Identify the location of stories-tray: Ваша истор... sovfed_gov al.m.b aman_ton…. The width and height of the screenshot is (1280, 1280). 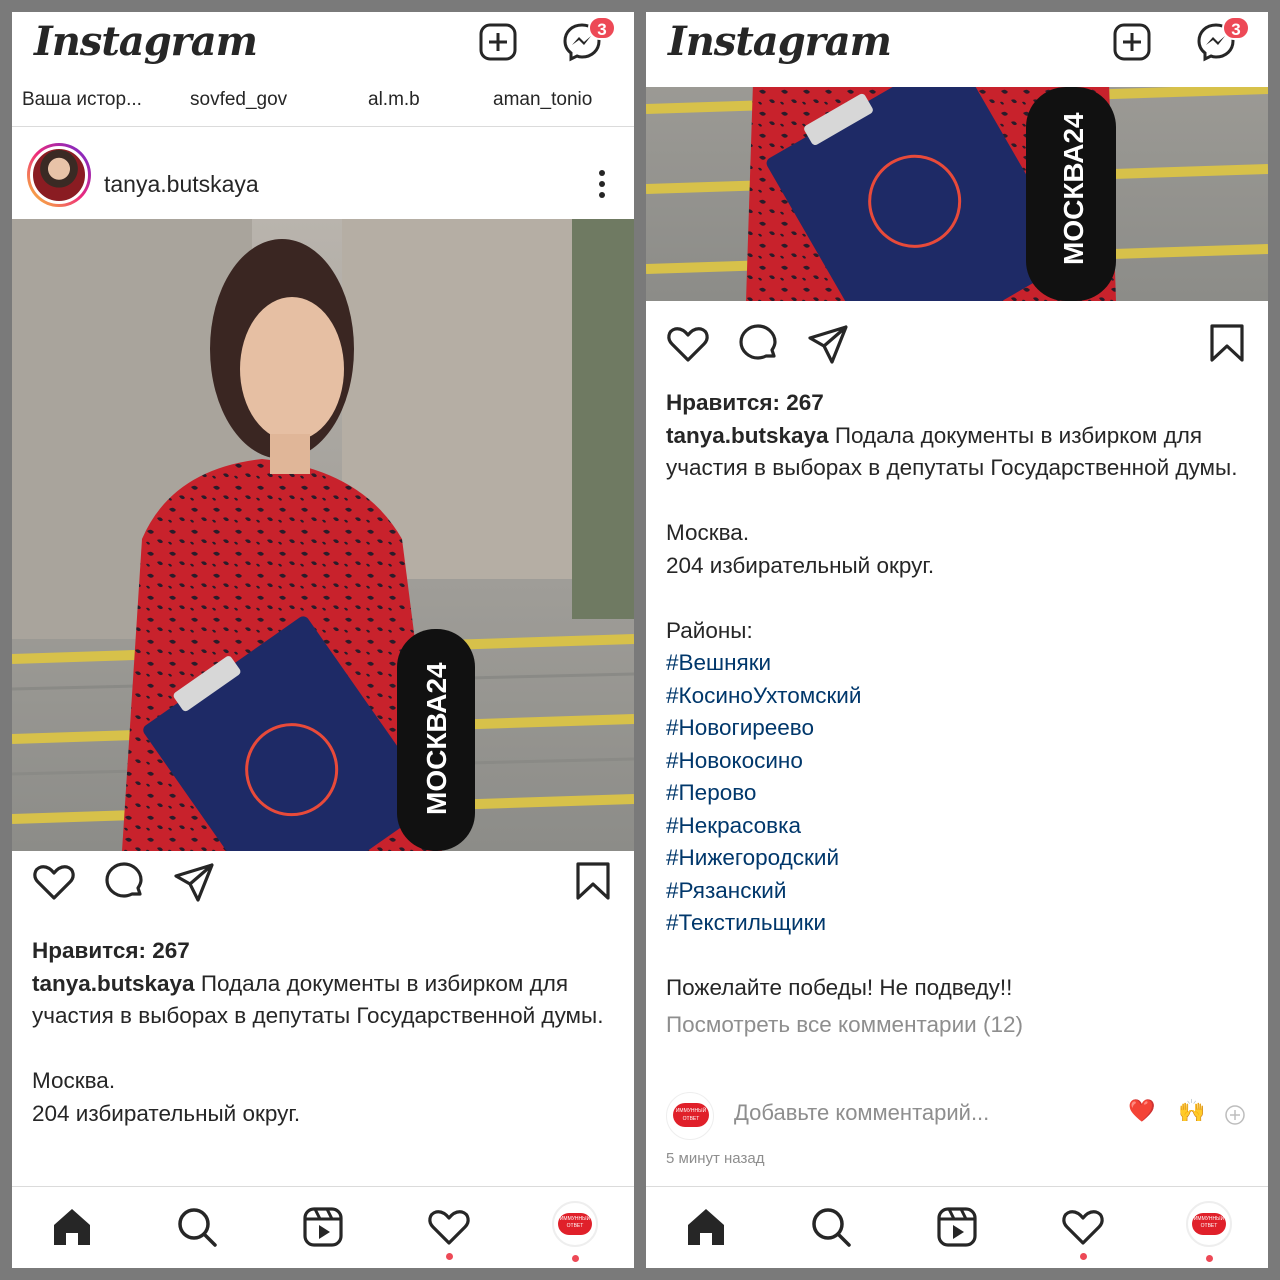
(323, 107).